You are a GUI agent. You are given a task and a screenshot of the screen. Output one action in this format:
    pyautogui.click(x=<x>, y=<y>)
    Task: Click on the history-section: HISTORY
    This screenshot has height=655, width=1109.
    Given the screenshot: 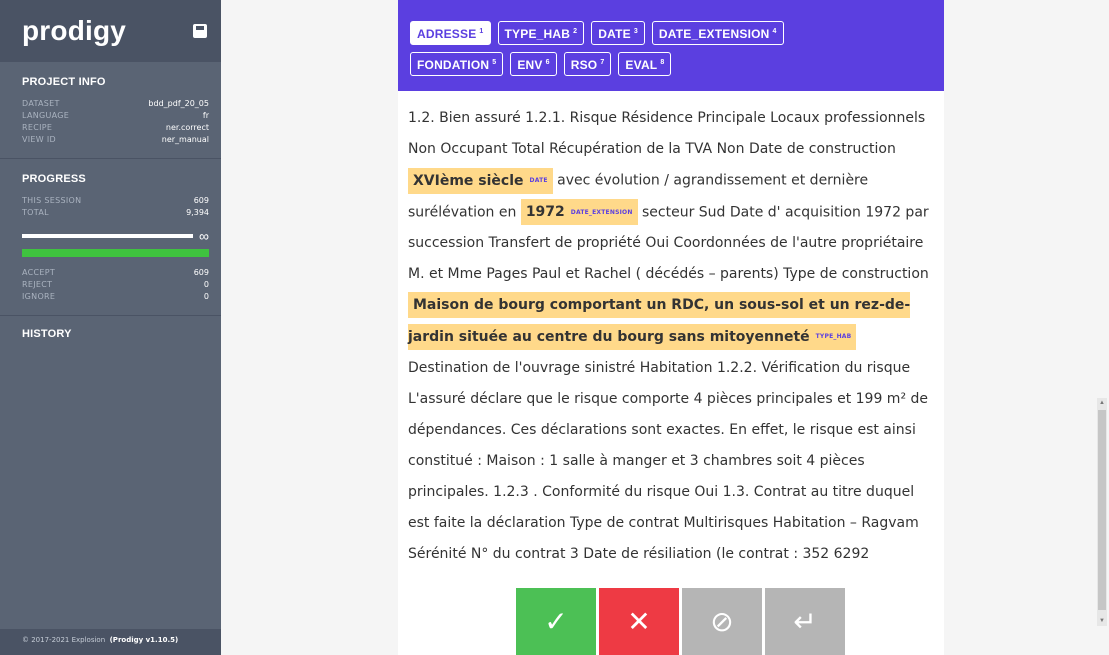 What is the action you would take?
    pyautogui.click(x=110, y=437)
    